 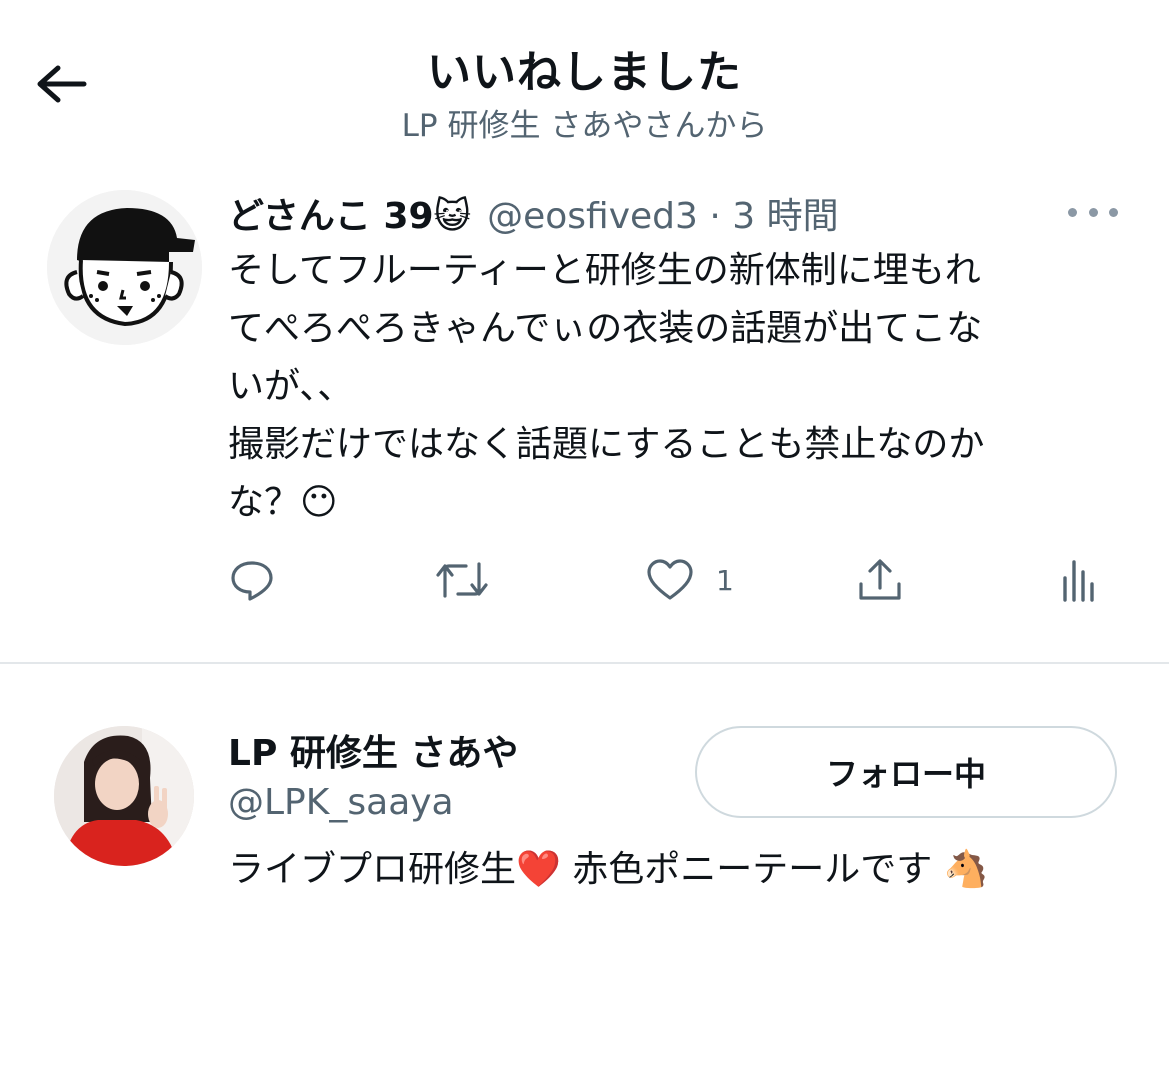 I want to click on share-button, so click(x=880, y=580).